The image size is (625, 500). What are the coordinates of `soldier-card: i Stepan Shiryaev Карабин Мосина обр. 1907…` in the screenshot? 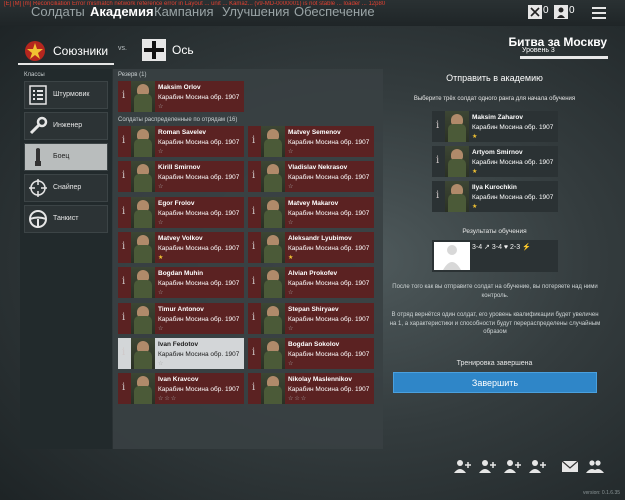 It's located at (311, 318).